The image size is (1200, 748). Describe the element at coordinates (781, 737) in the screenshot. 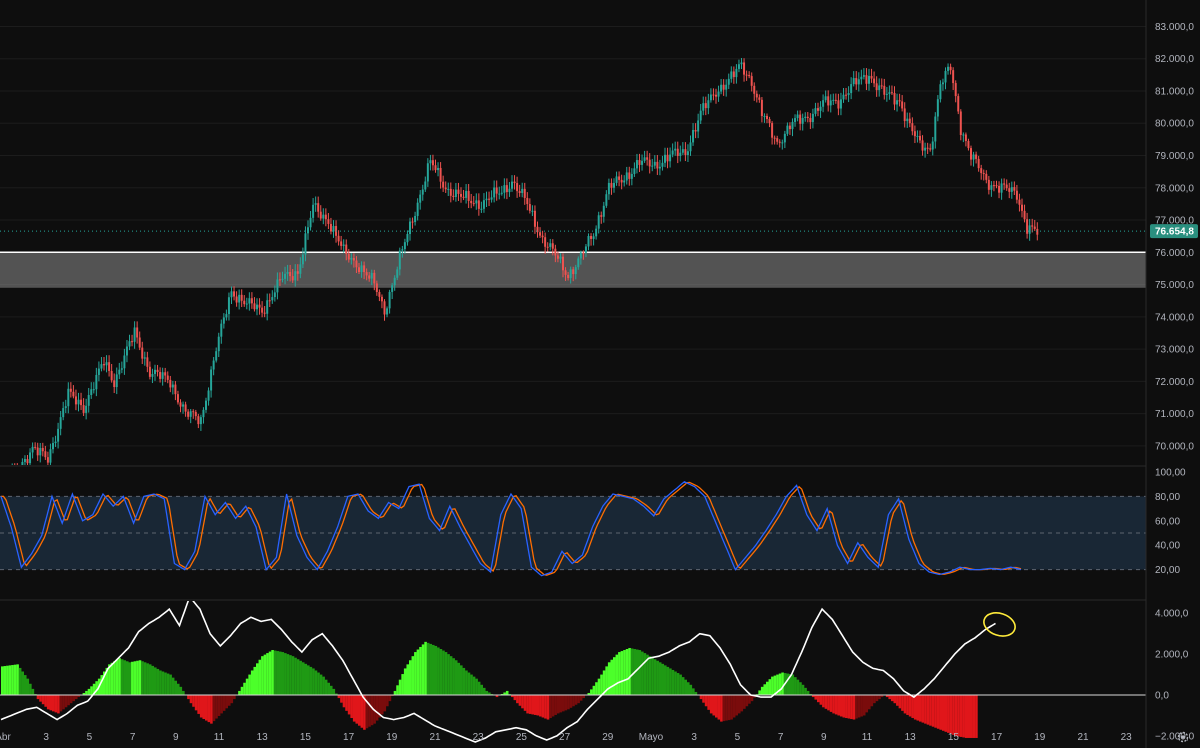

I see `time-tick-label: 7` at that location.